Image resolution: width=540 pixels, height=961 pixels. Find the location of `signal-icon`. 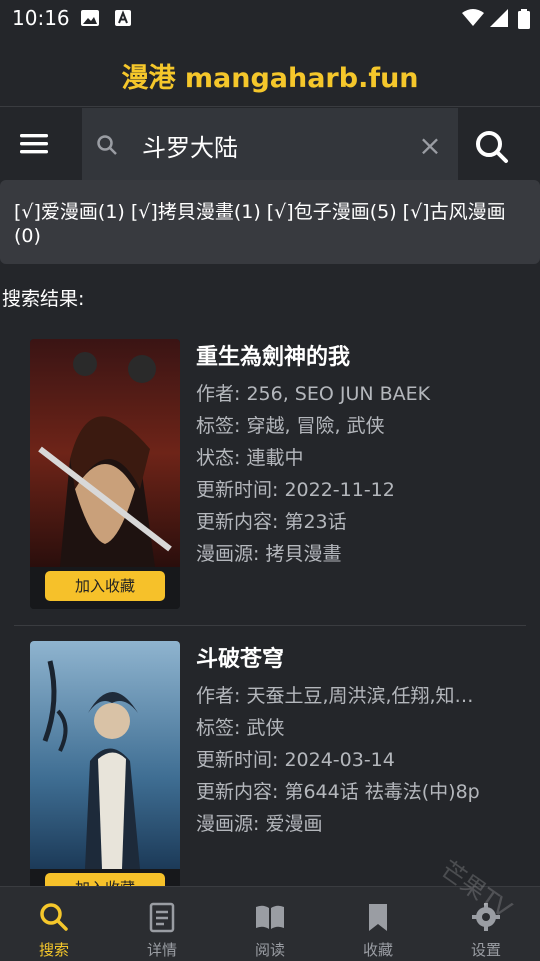

signal-icon is located at coordinates (499, 18).